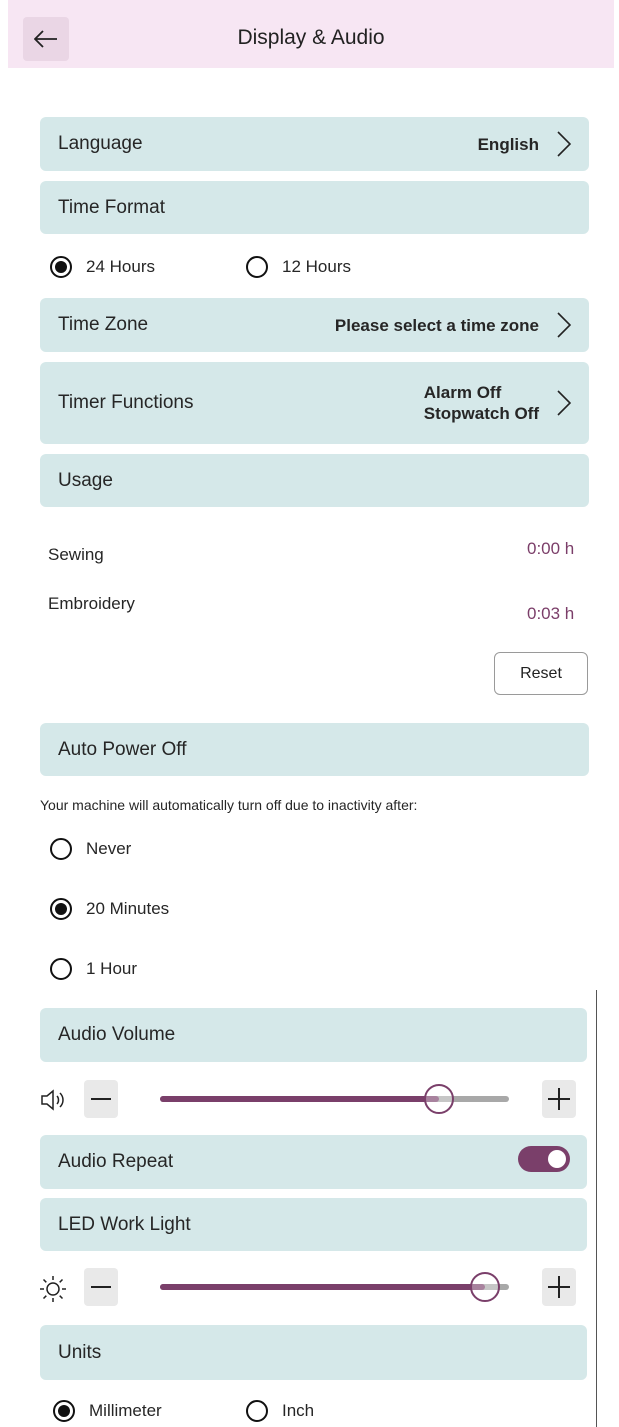 The height and width of the screenshot is (1427, 619). I want to click on units-millimeter-radio: Millimeter, so click(107, 1411).